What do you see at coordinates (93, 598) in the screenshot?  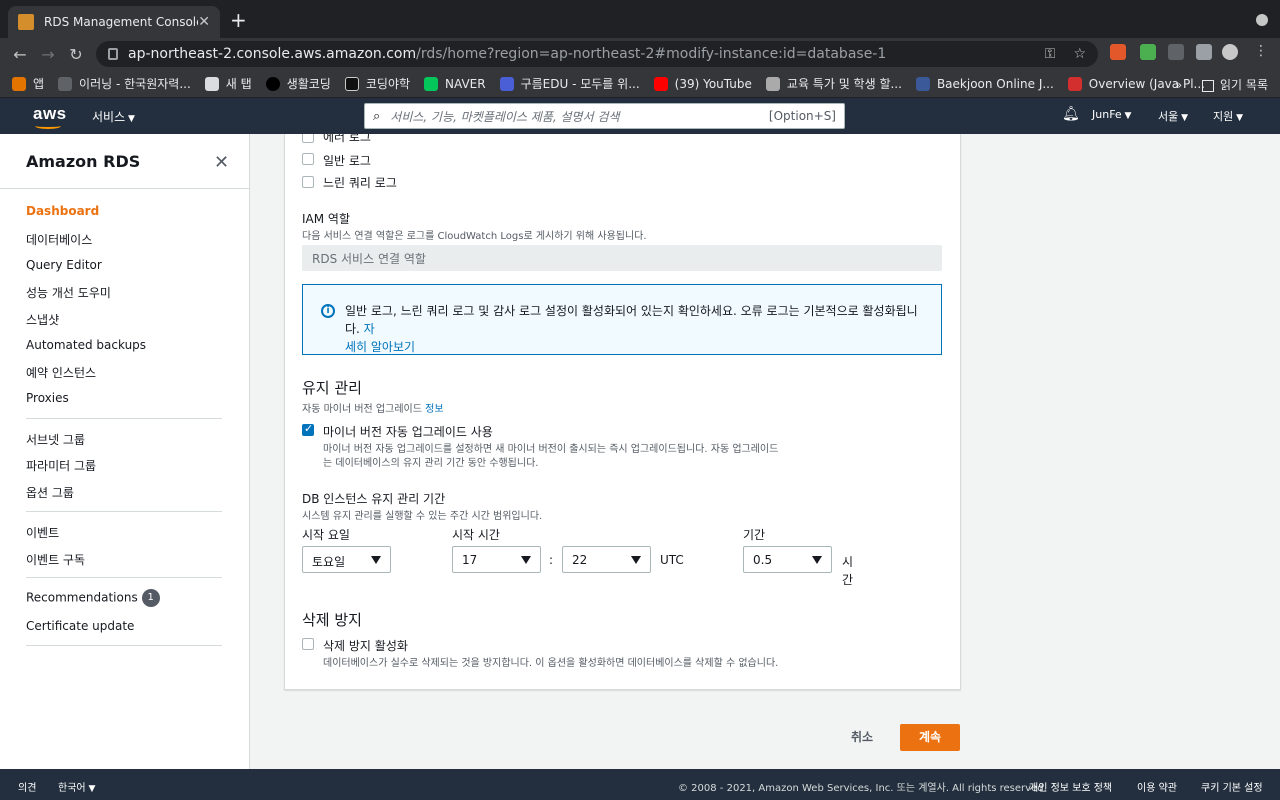 I see `sidebar-item-recommendations: Recommendations 1` at bounding box center [93, 598].